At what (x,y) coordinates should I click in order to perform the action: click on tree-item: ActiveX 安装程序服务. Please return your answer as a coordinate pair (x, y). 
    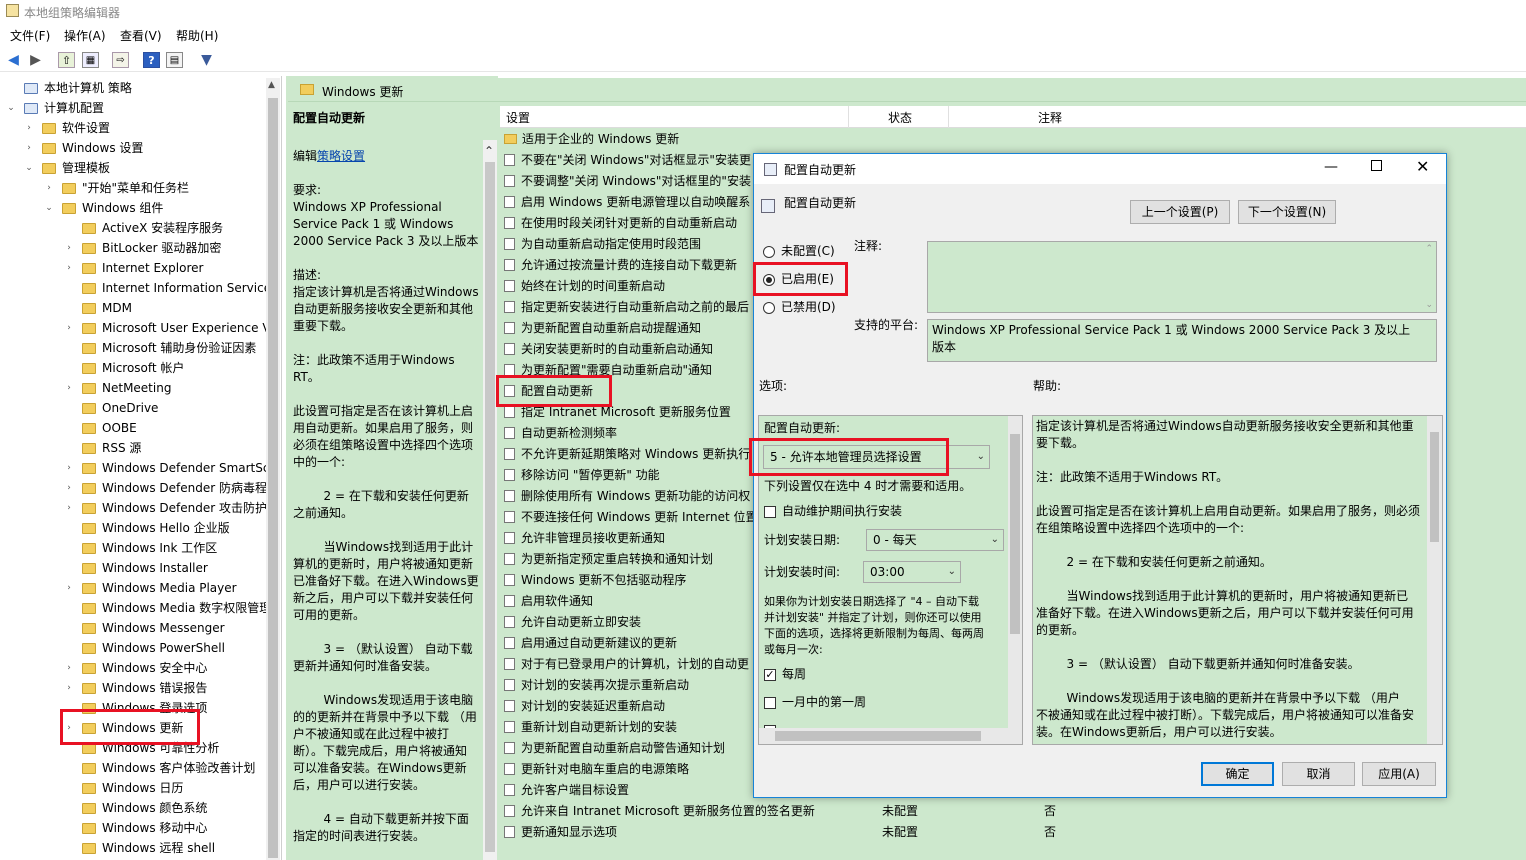
    Looking at the image, I should click on (140, 228).